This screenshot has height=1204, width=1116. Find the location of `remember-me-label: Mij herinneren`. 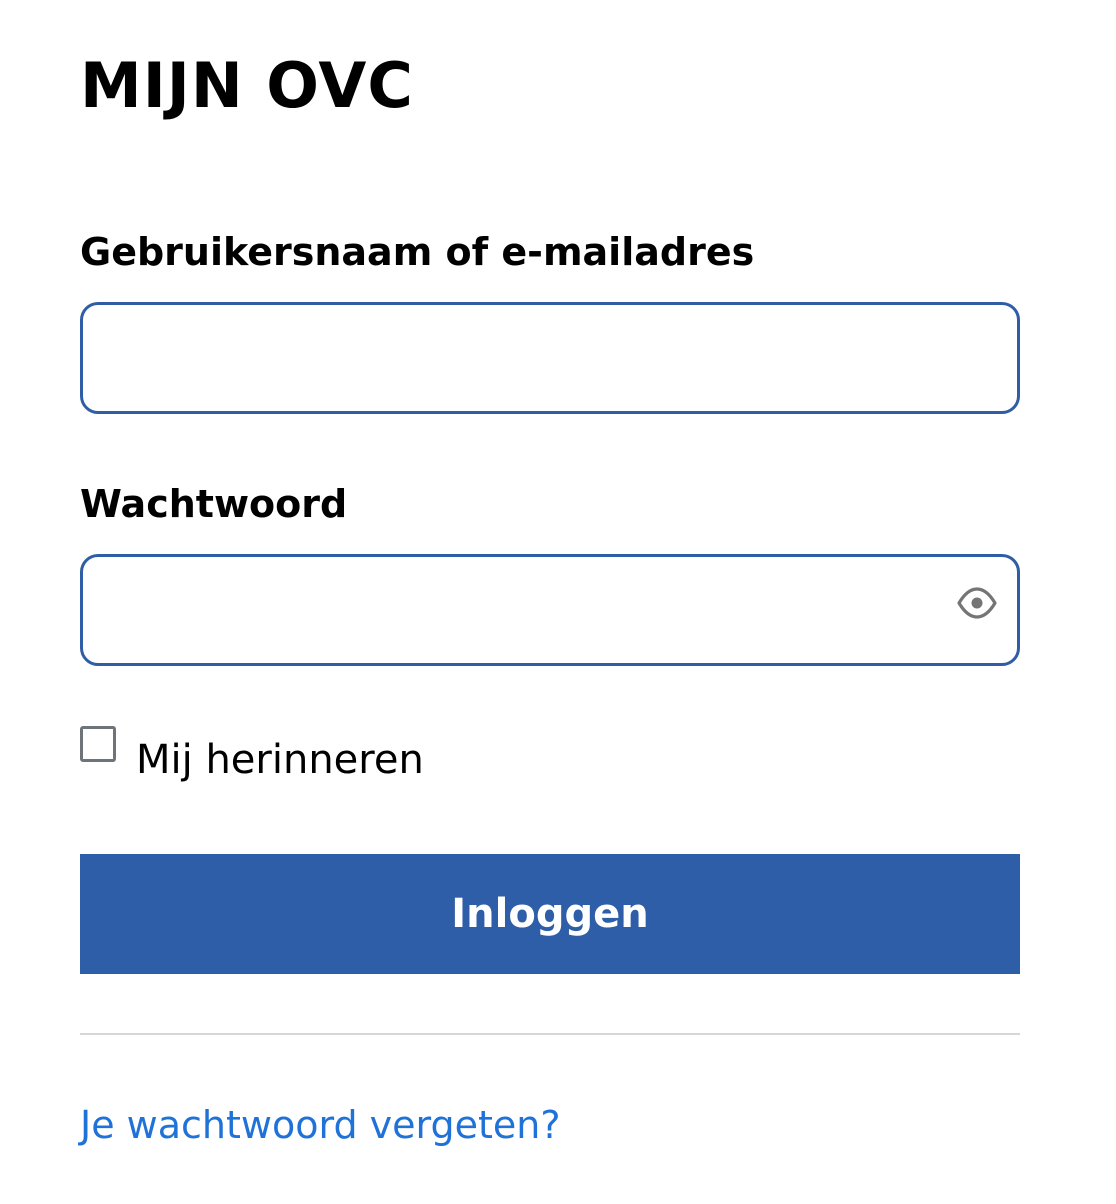

remember-me-label: Mij herinneren is located at coordinates (280, 760).